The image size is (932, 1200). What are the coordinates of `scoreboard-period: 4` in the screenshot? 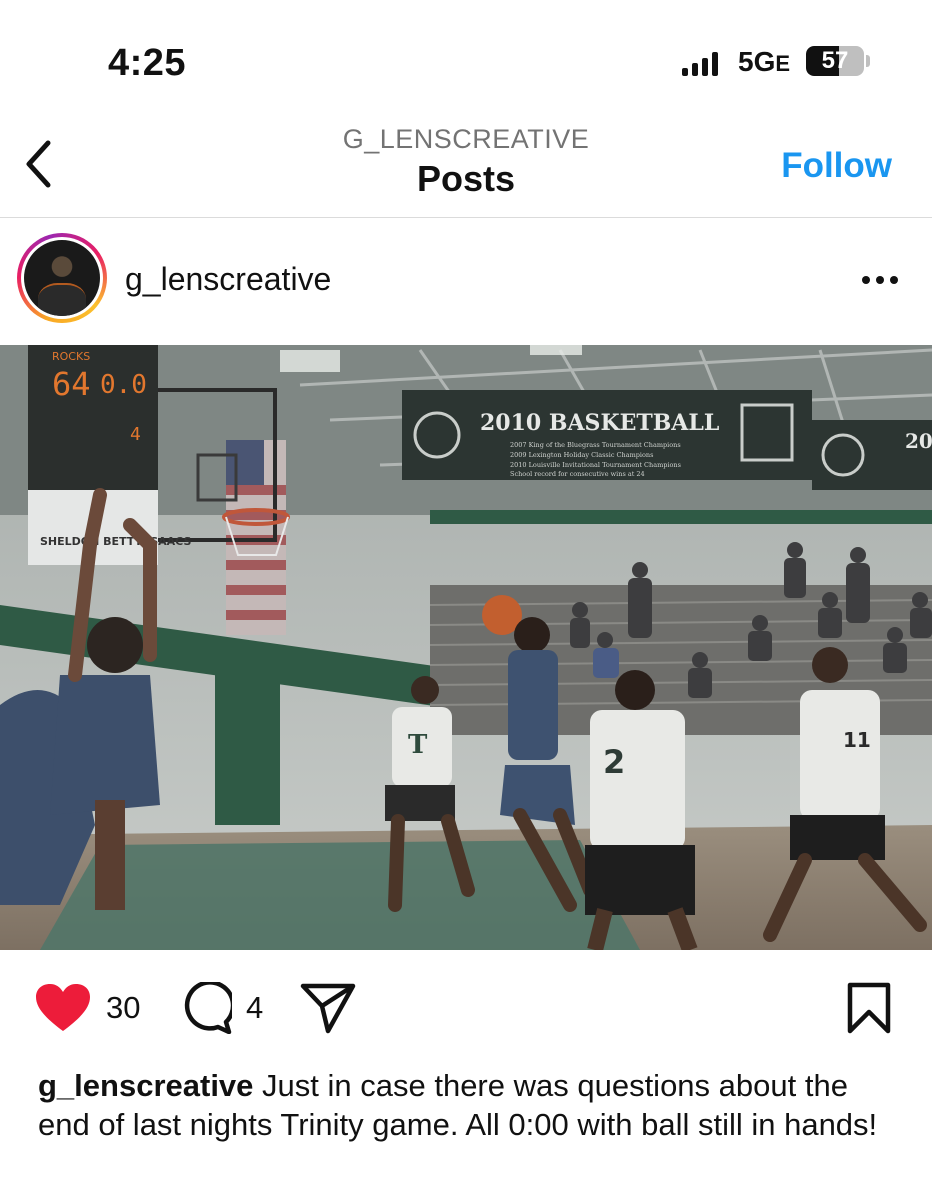 It's located at (135, 434).